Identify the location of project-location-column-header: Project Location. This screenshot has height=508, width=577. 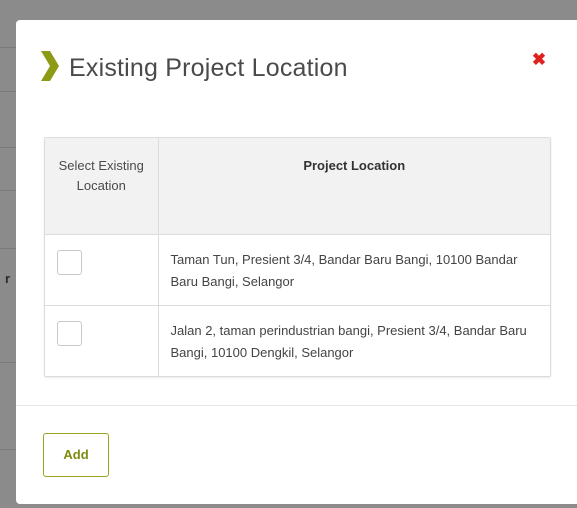
(354, 186).